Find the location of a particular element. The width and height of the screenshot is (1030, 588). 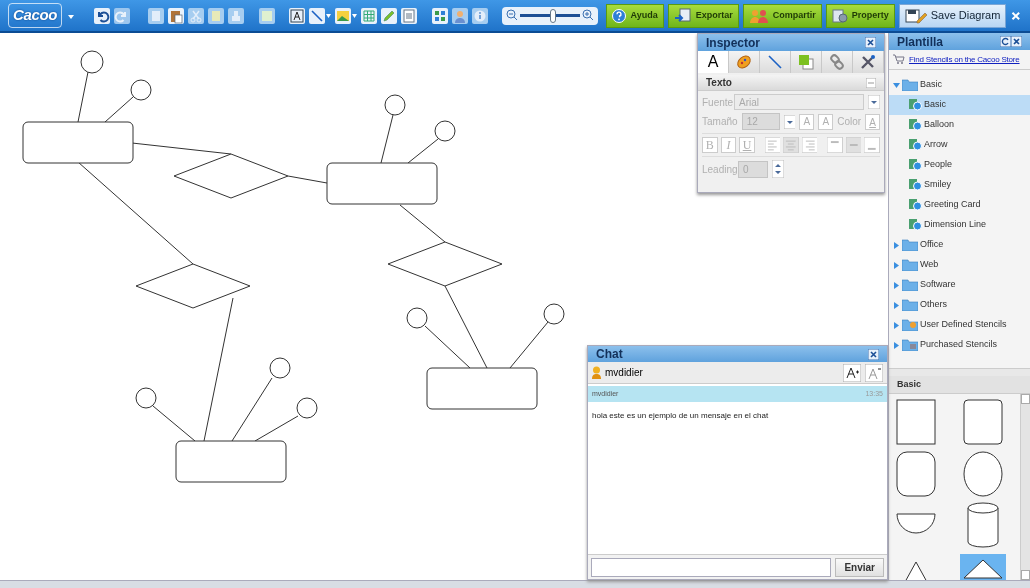

tree-item: Arrow is located at coordinates (959, 145).